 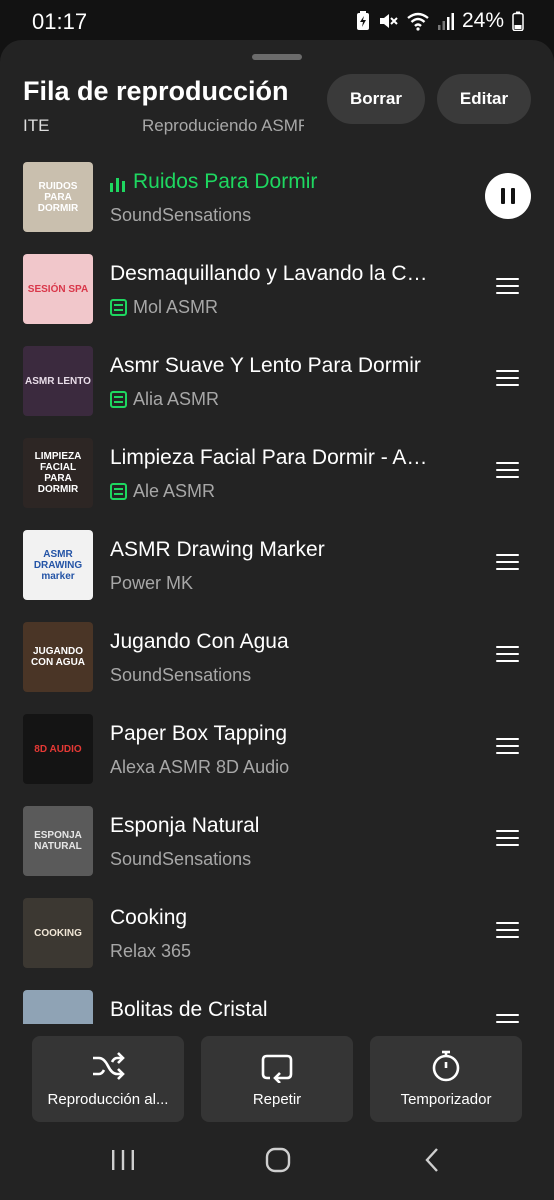 I want to click on edit-button: Editar, so click(x=484, y=99).